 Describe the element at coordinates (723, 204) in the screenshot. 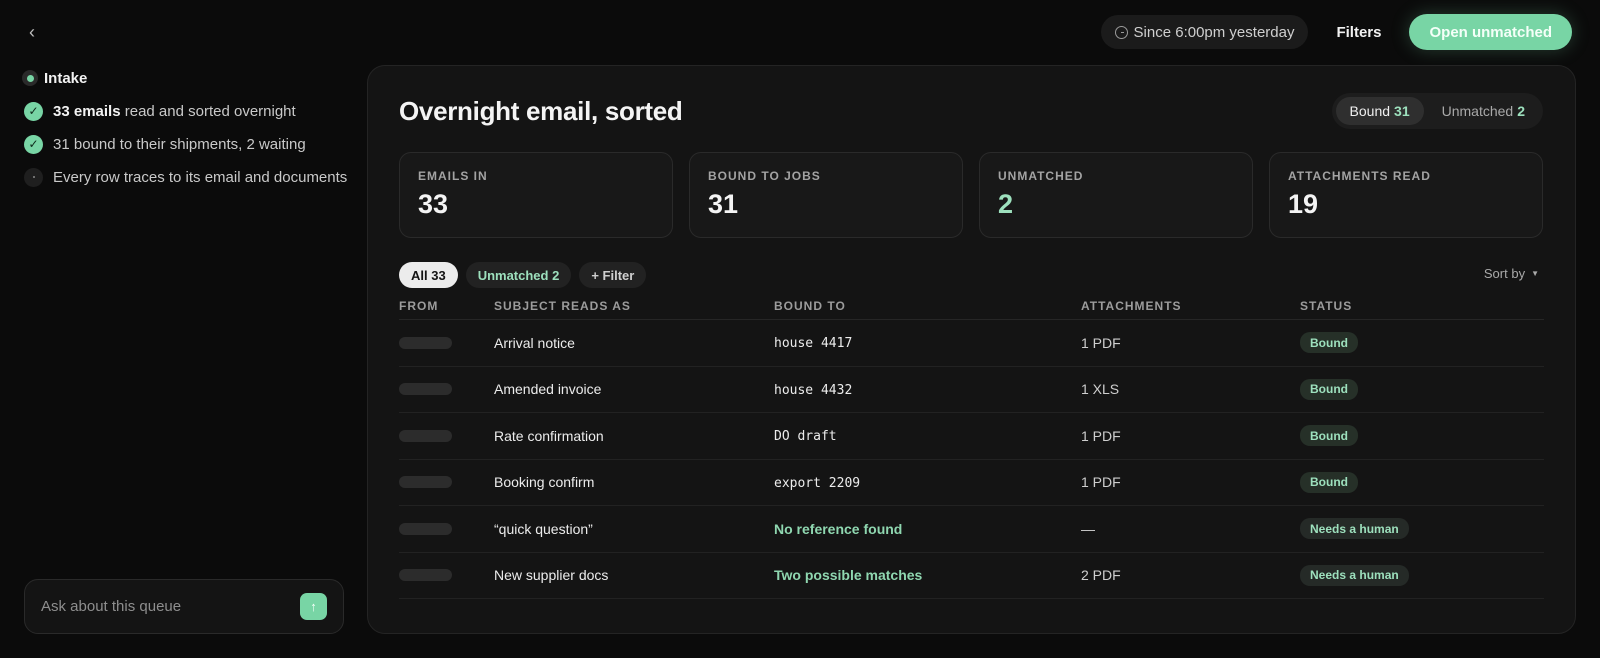

I see `stat-value: 31` at that location.